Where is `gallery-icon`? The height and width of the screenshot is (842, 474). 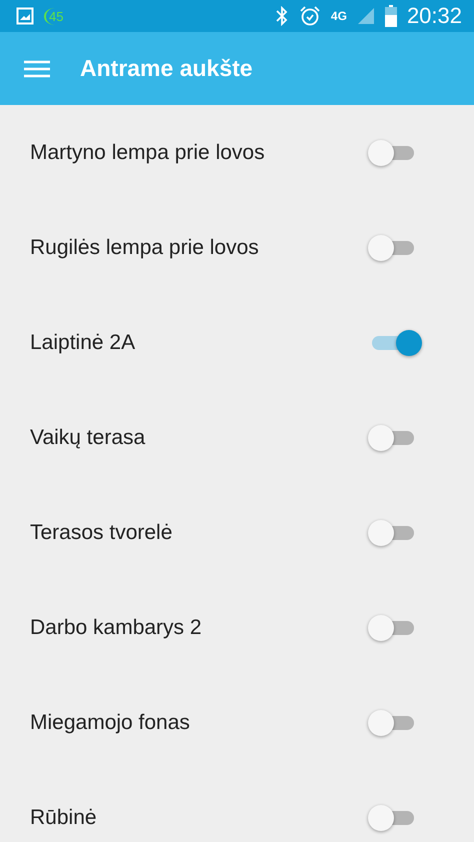
gallery-icon is located at coordinates (25, 16).